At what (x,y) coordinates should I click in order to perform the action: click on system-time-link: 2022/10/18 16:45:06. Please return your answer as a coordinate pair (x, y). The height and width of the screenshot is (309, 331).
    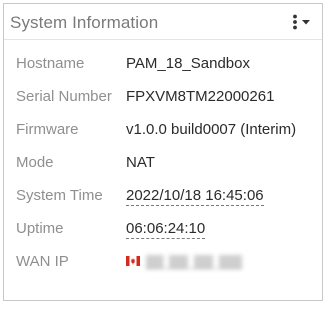
    Looking at the image, I should click on (195, 196).